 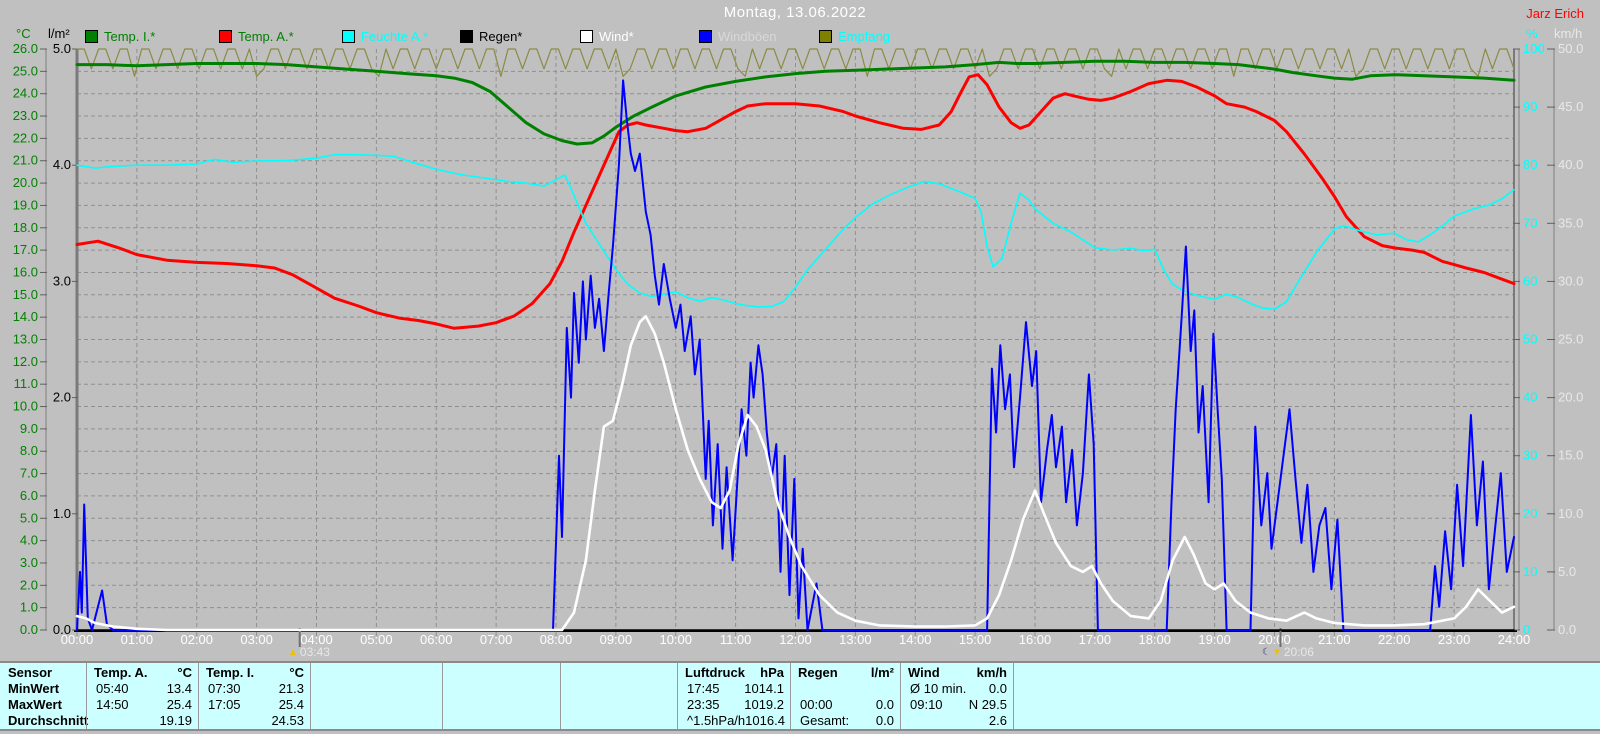 What do you see at coordinates (1530, 455) in the screenshot?
I see `humidity-tick-label: 30` at bounding box center [1530, 455].